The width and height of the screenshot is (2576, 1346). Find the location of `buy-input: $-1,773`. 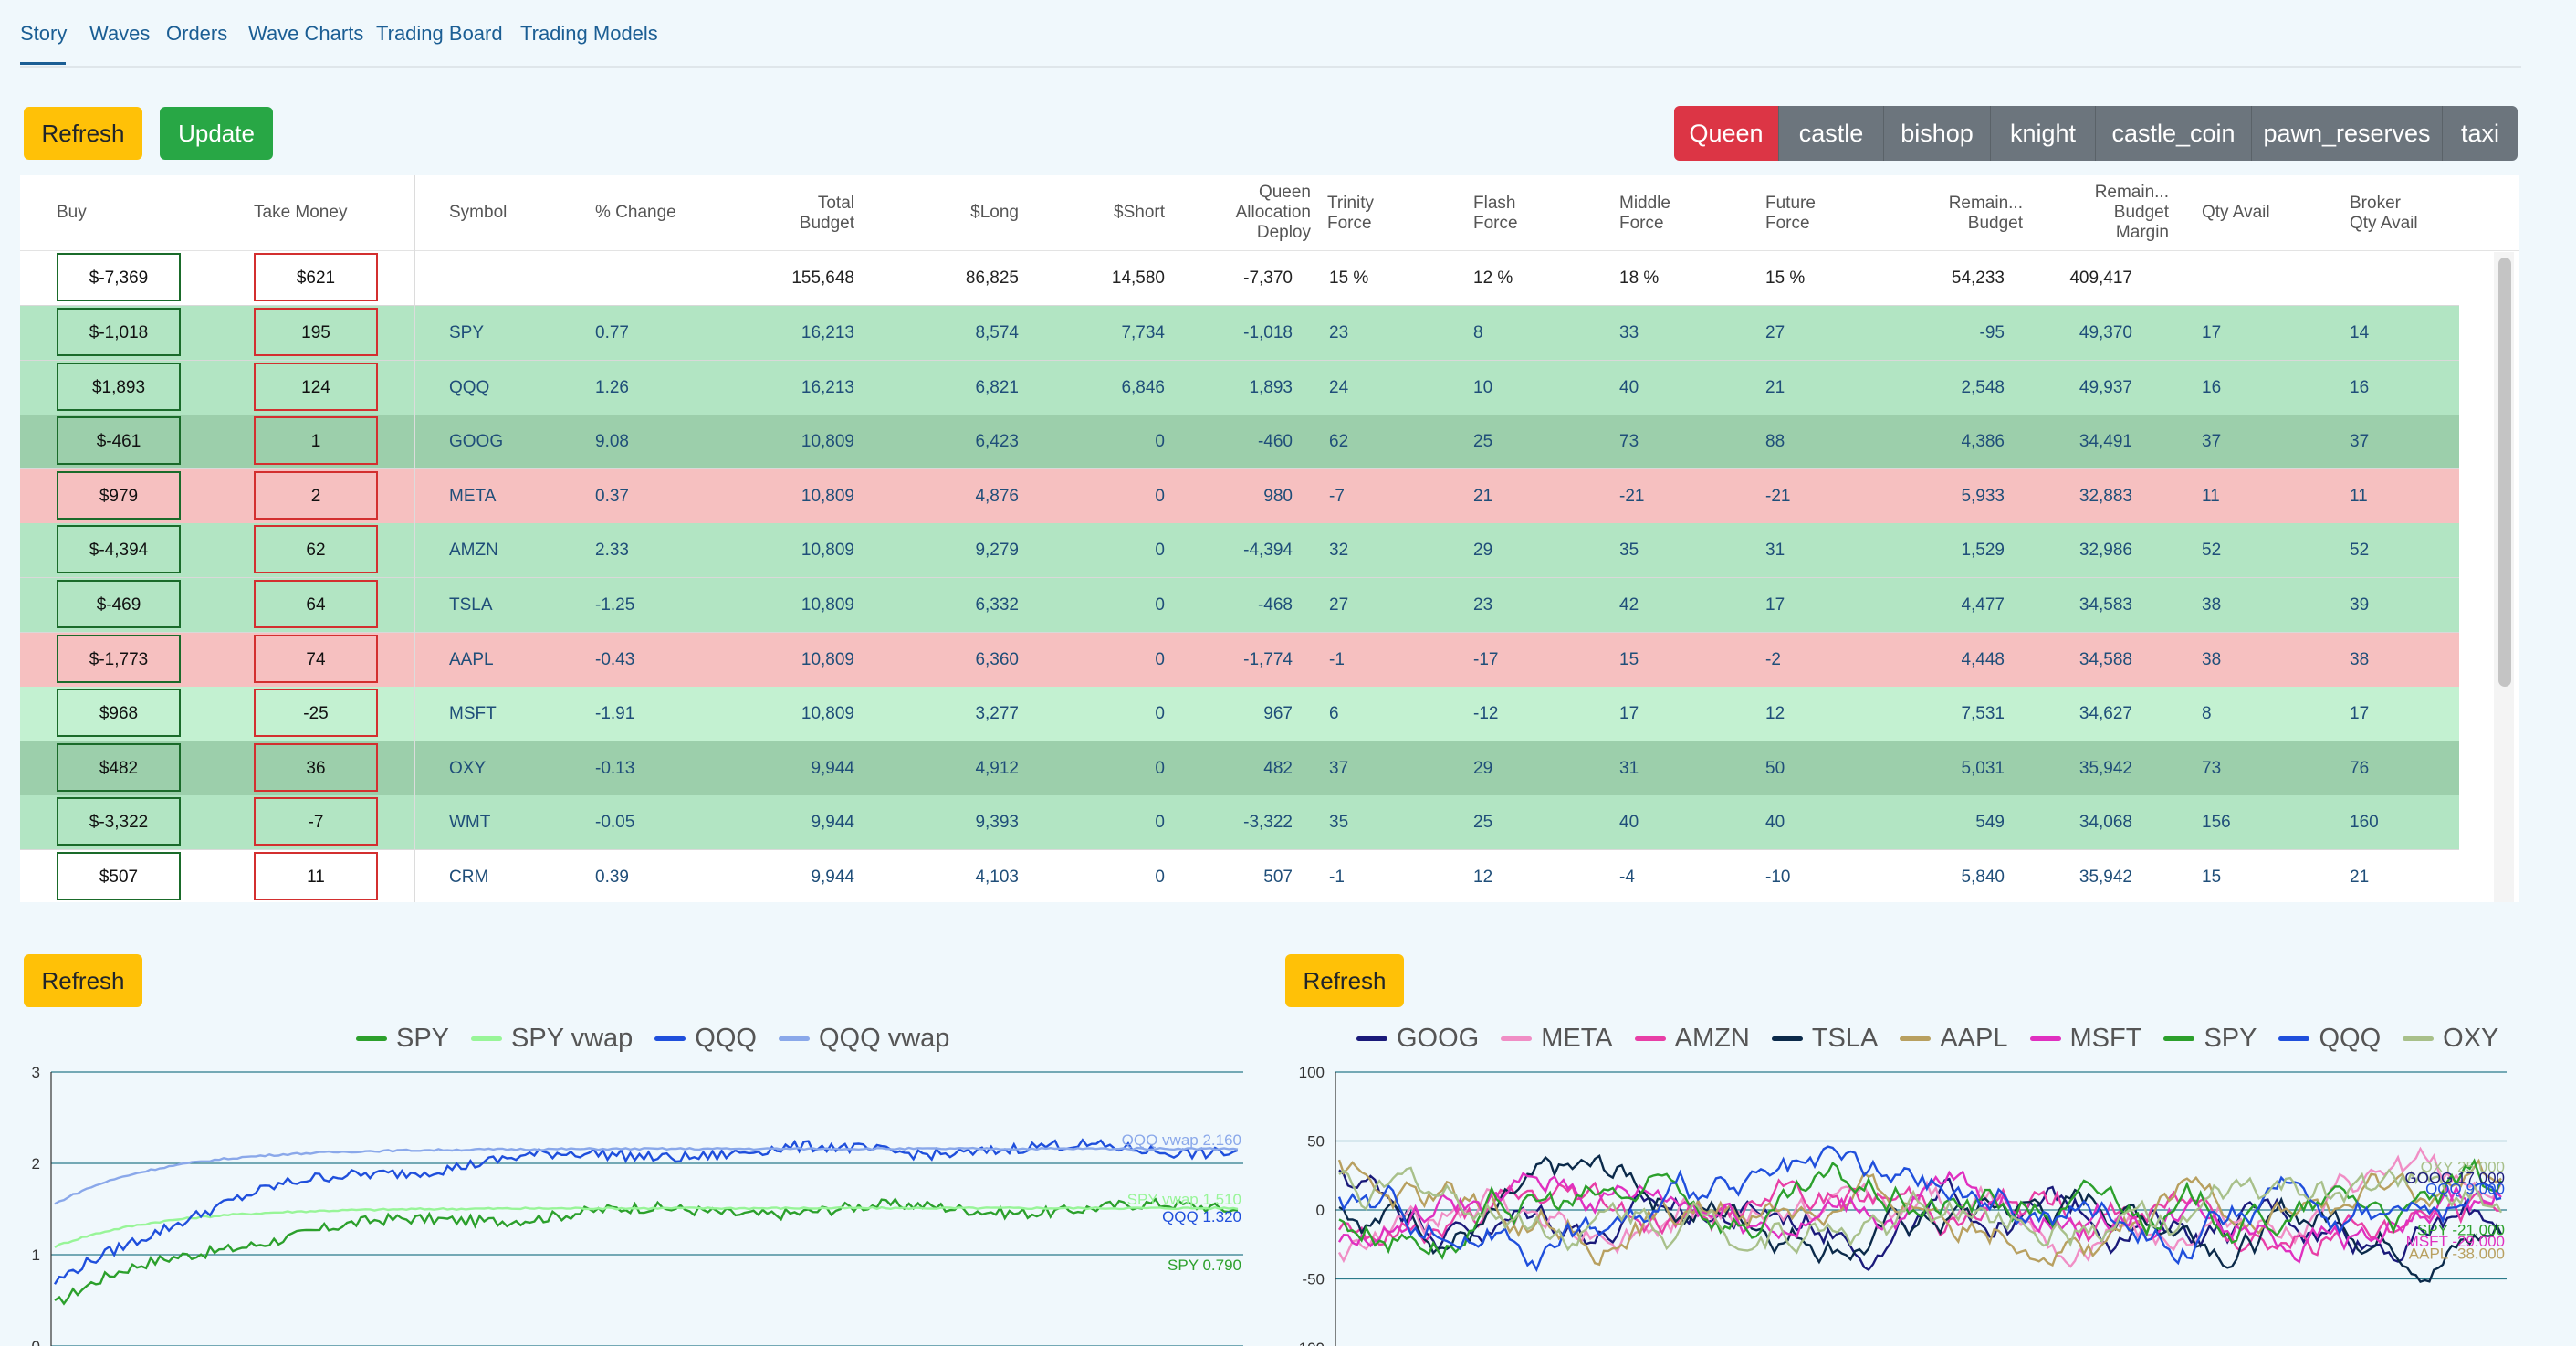

buy-input: $-1,773 is located at coordinates (119, 659).